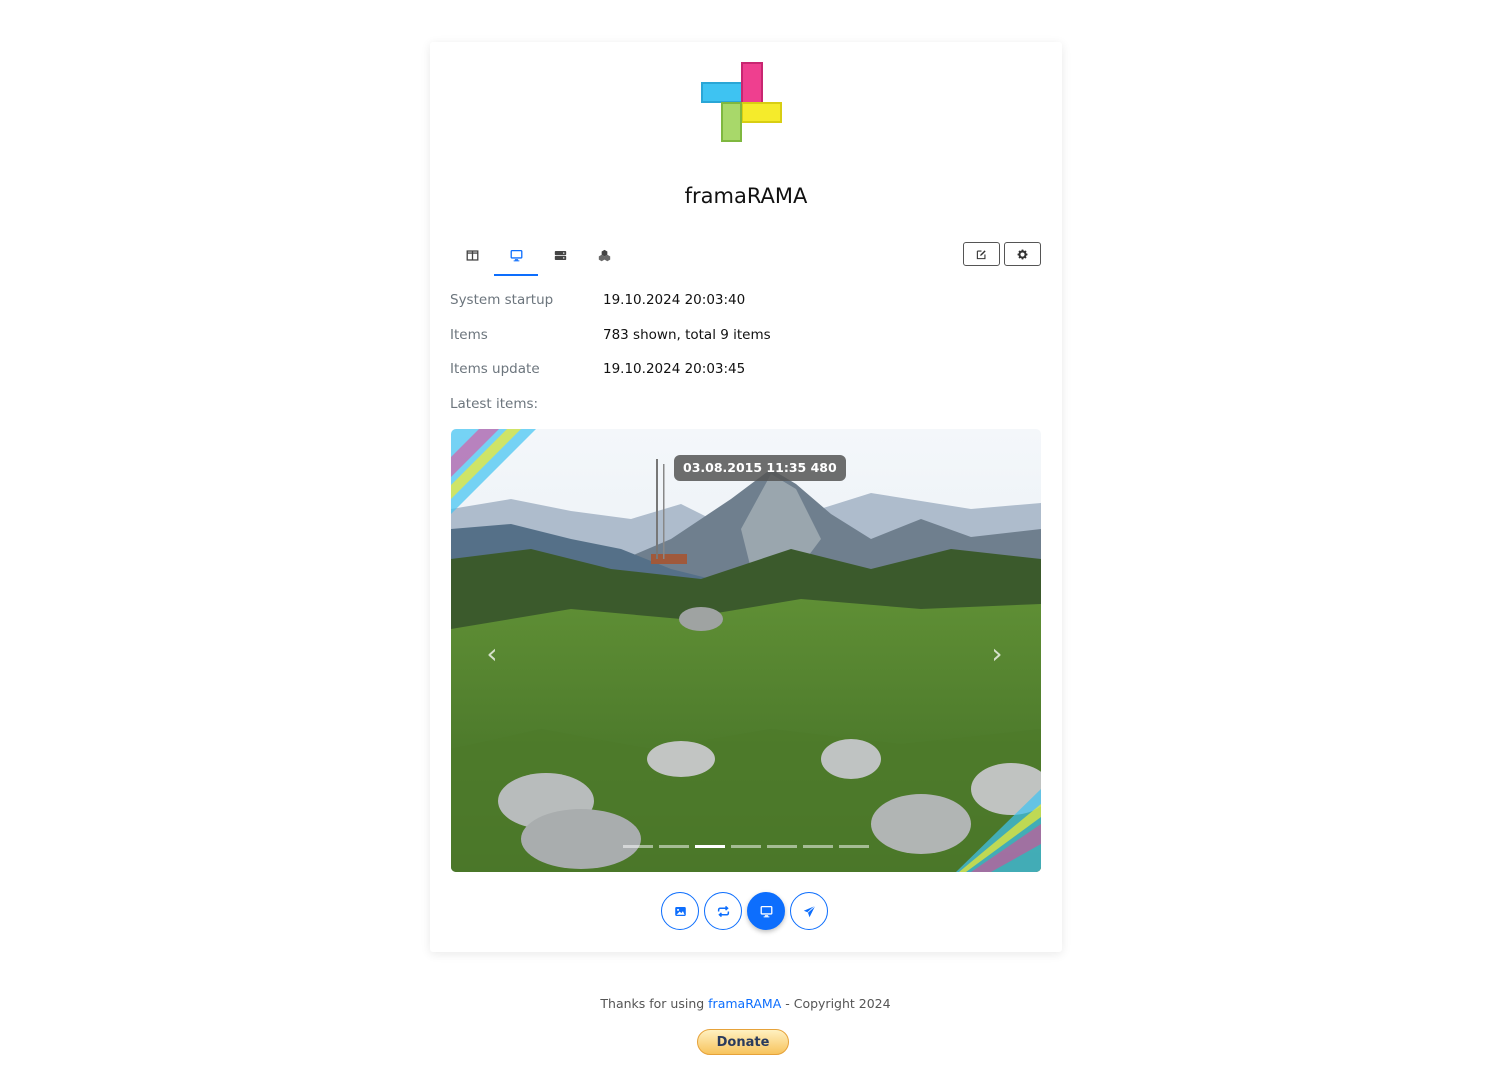 Image resolution: width=1491 pixels, height=1067 pixels. I want to click on edit-button, so click(981, 254).